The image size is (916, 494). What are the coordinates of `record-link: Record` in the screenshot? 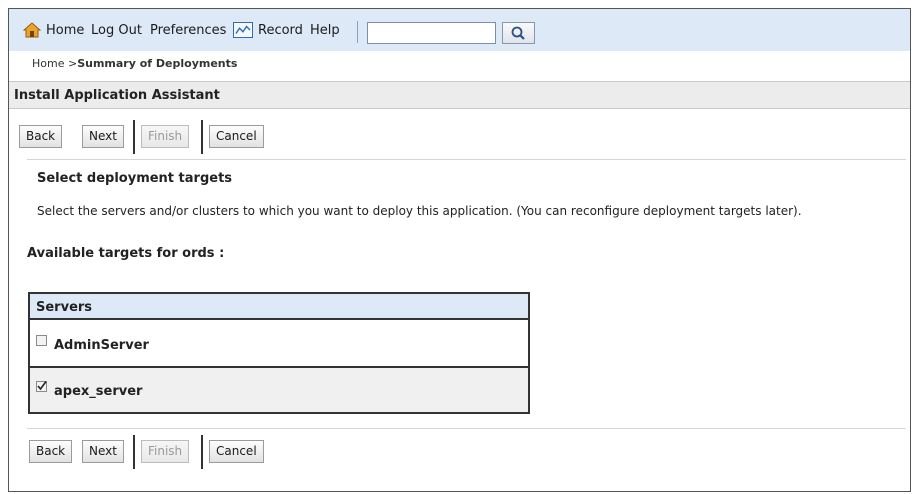 It's located at (280, 30).